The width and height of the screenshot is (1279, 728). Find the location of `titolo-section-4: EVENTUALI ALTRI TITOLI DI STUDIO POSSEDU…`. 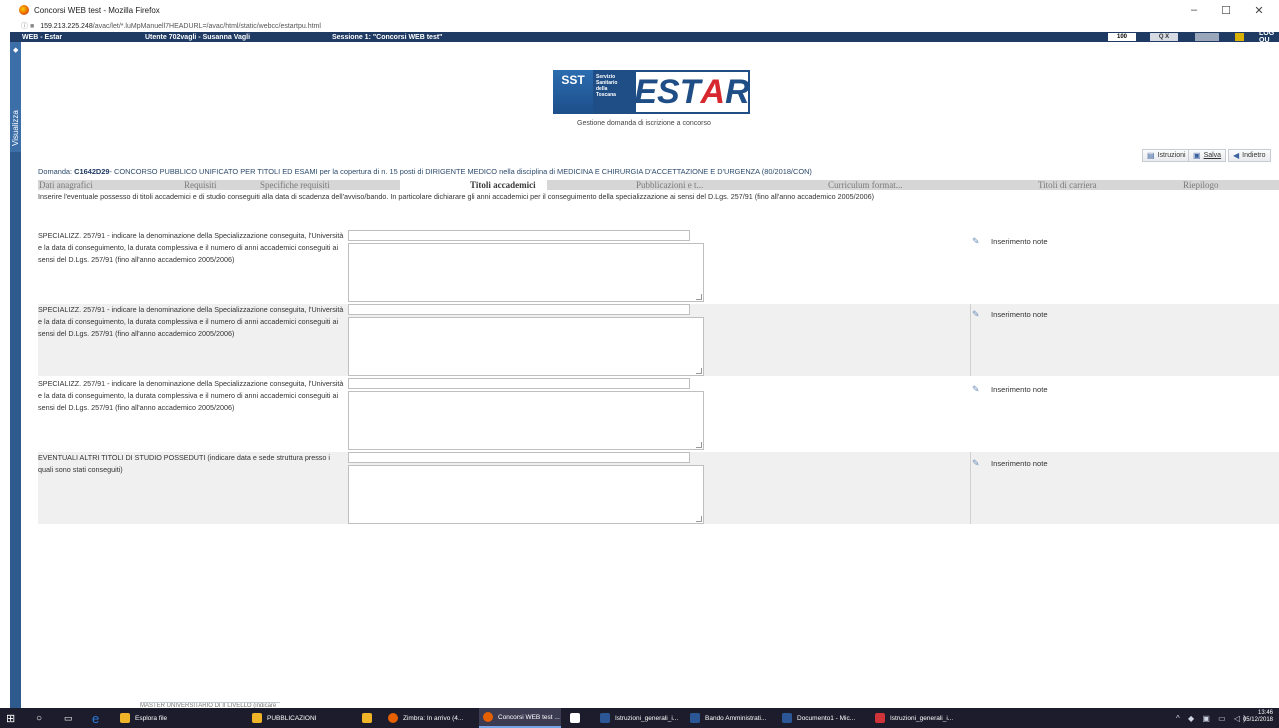

titolo-section-4: EVENTUALI ALTRI TITOLI DI STUDIO POSSEDU… is located at coordinates (658, 488).